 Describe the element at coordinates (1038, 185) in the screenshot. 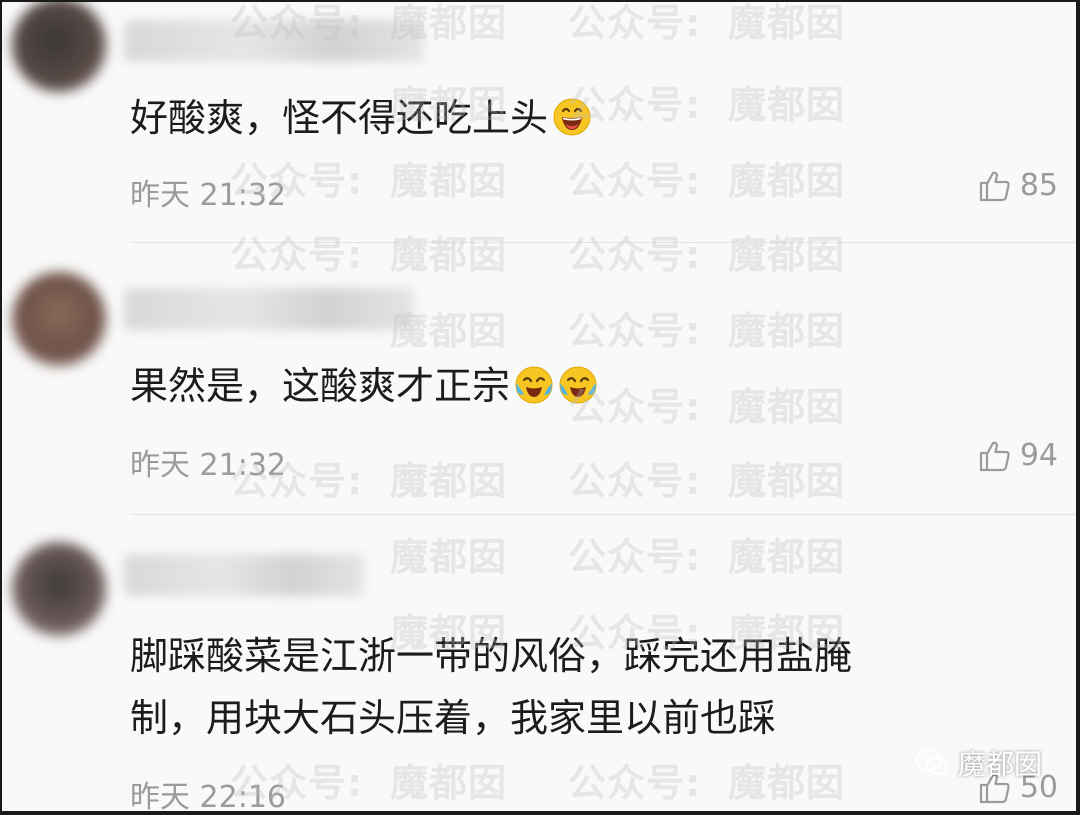

I see `like-count: 85` at that location.